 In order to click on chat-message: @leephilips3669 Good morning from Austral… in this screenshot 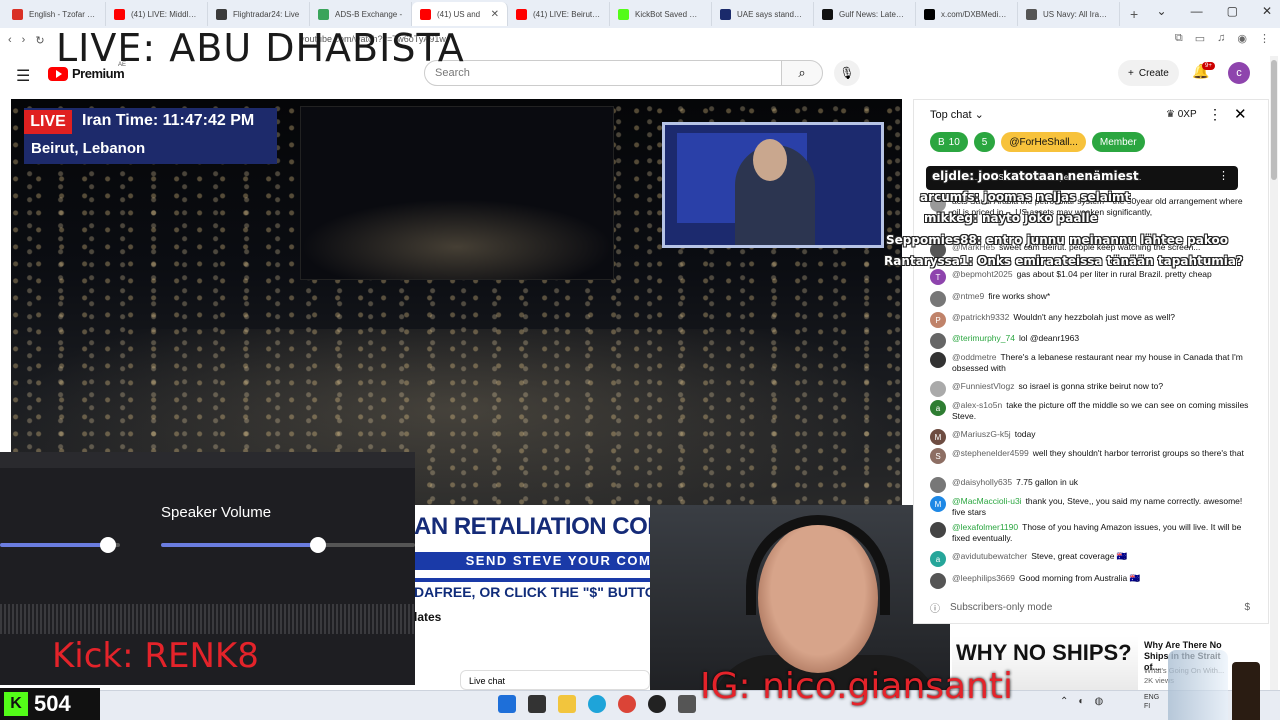, I will do `click(1090, 581)`.